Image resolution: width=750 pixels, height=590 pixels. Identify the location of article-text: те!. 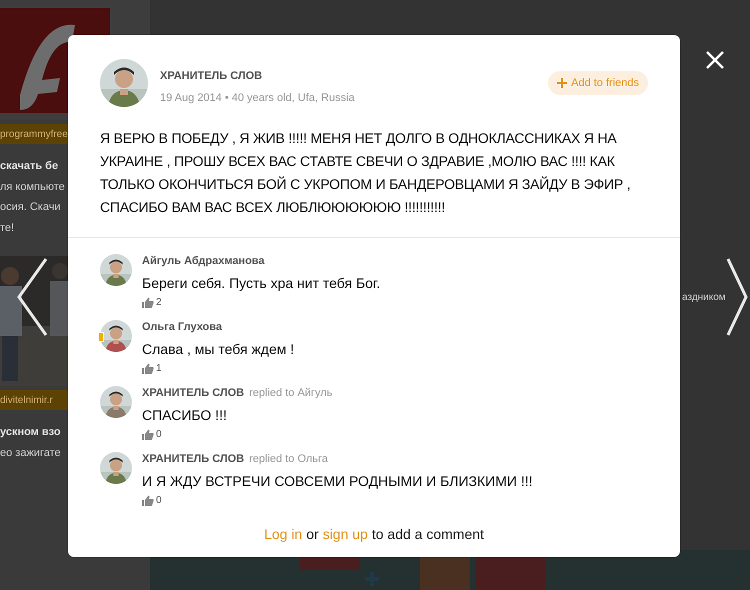
(7, 228).